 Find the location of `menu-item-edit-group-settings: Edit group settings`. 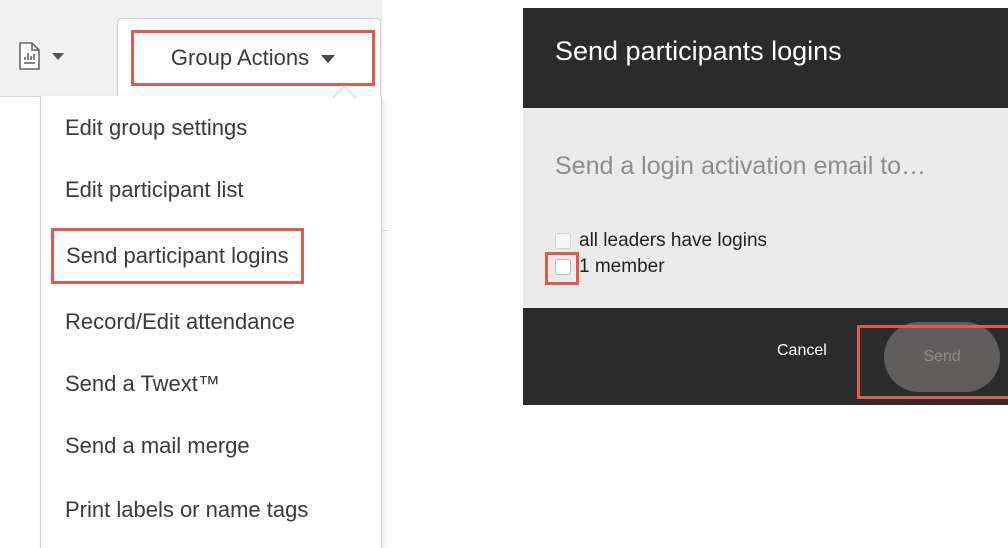

menu-item-edit-group-settings: Edit group settings is located at coordinates (156, 128).